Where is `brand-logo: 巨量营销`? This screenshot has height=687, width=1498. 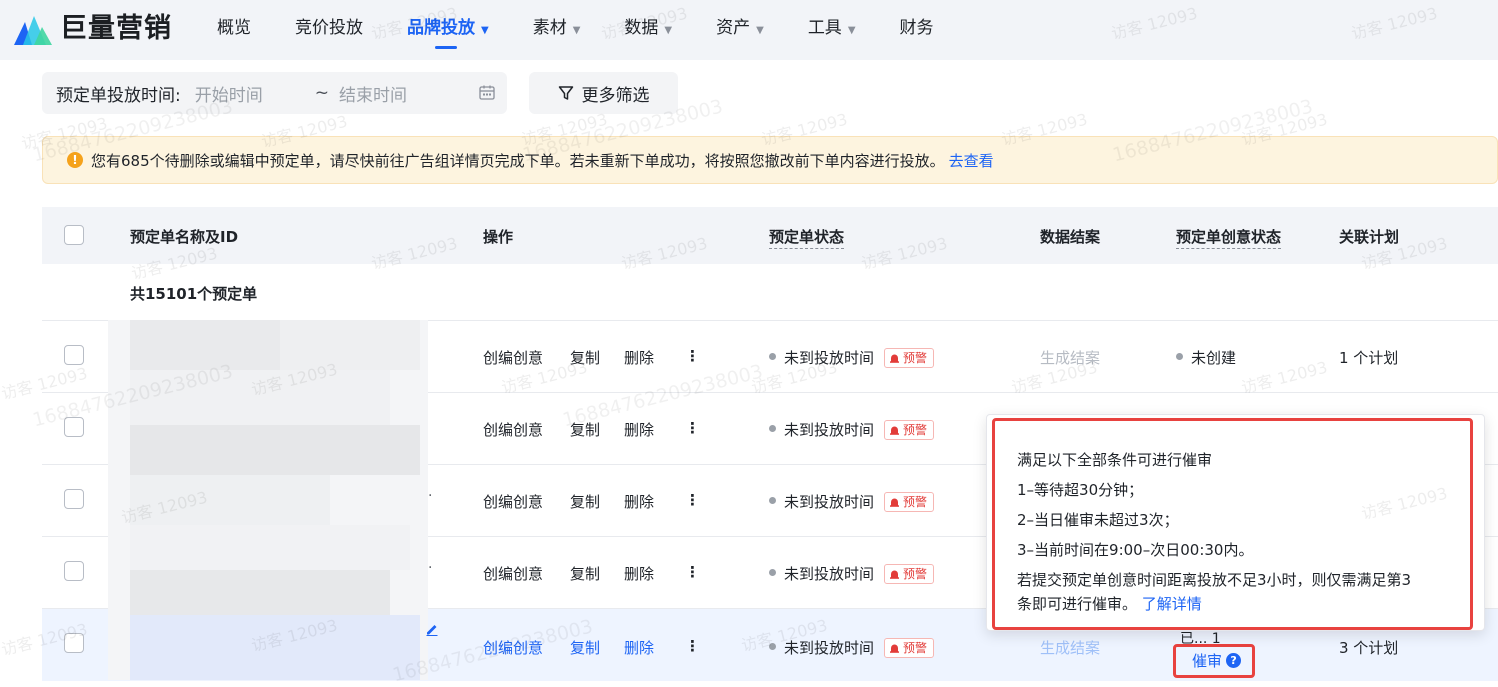
brand-logo: 巨量营销 is located at coordinates (92, 29).